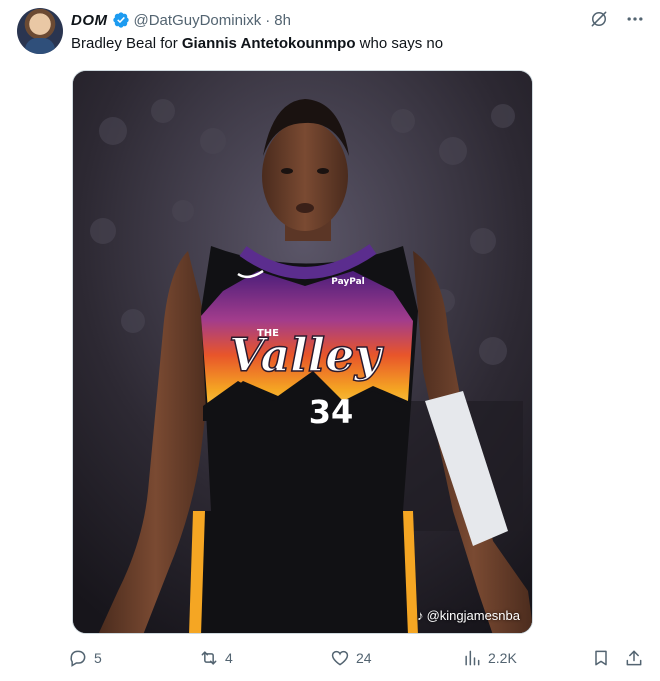 The width and height of the screenshot is (660, 681). I want to click on view-count: 2.2K, so click(502, 658).